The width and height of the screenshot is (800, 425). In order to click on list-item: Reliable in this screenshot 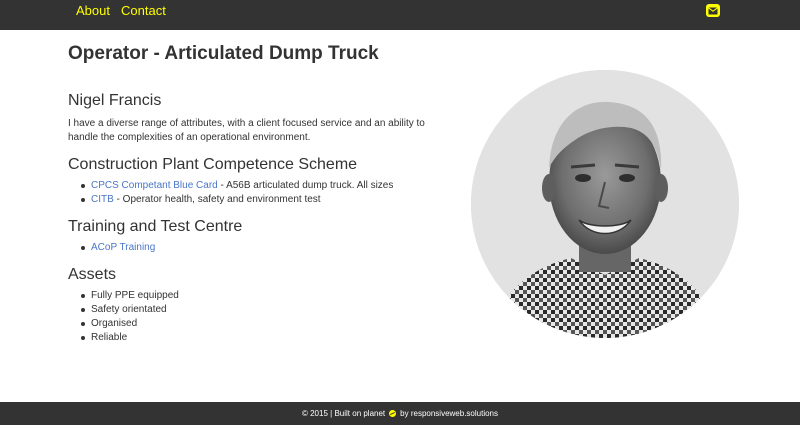, I will do `click(253, 338)`.